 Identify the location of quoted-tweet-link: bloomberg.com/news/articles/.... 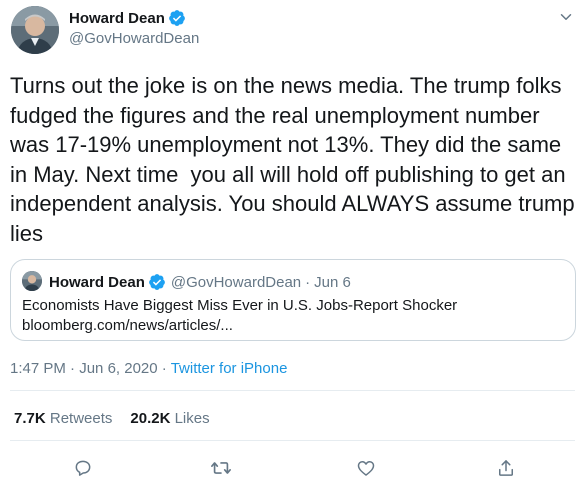
(127, 325).